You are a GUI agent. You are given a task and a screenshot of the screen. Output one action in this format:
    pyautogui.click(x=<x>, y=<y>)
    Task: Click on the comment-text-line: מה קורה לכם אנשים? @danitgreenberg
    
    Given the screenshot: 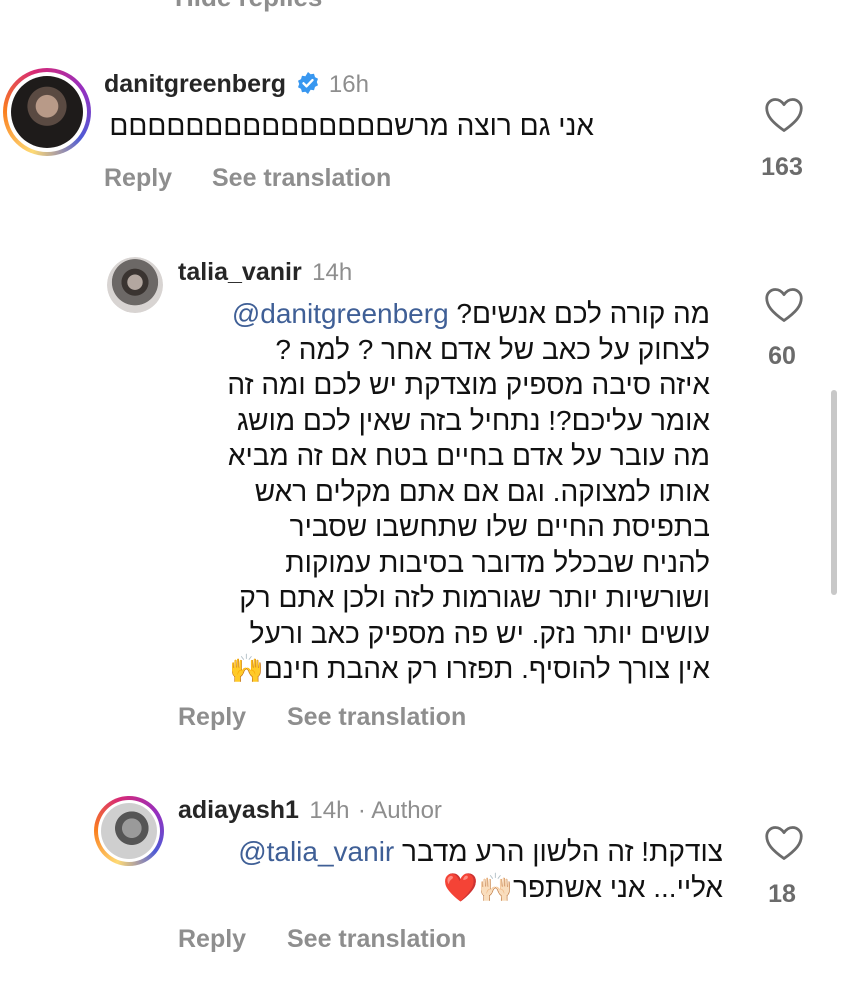 What is the action you would take?
    pyautogui.click(x=444, y=314)
    